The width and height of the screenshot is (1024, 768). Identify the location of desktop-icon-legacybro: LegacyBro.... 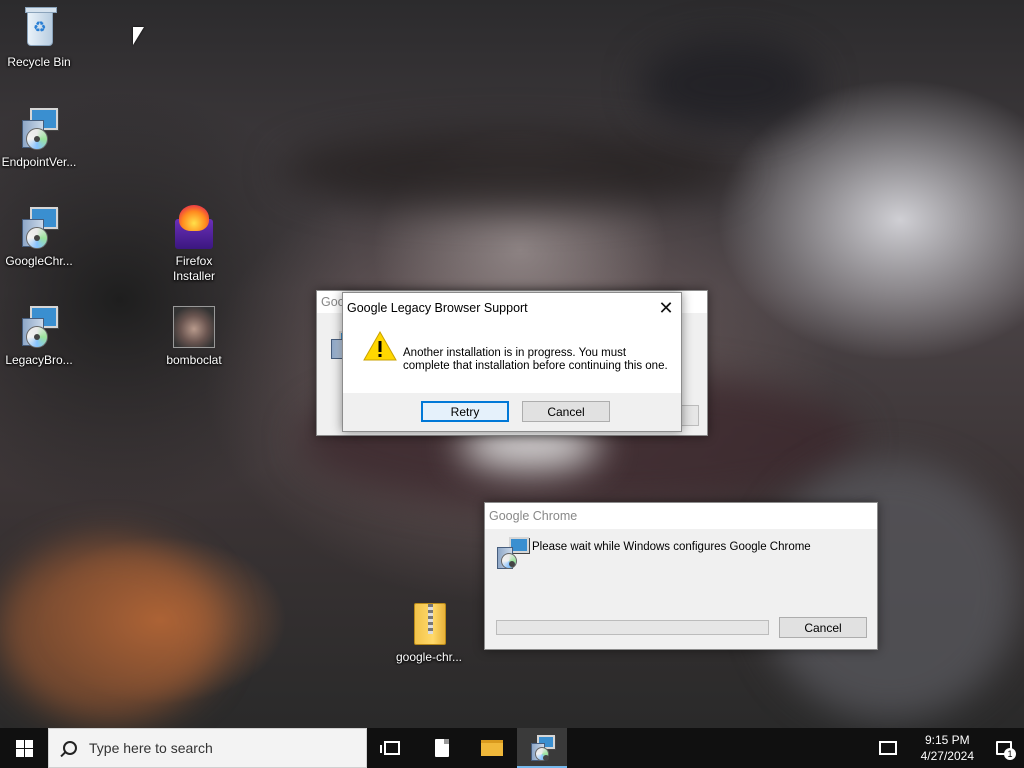
(39, 336).